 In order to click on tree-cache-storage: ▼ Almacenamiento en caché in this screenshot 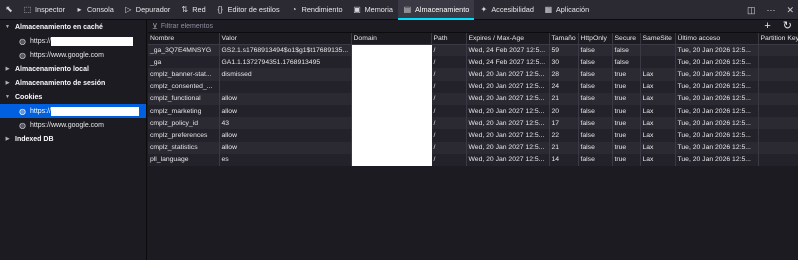, I will do `click(73, 27)`.